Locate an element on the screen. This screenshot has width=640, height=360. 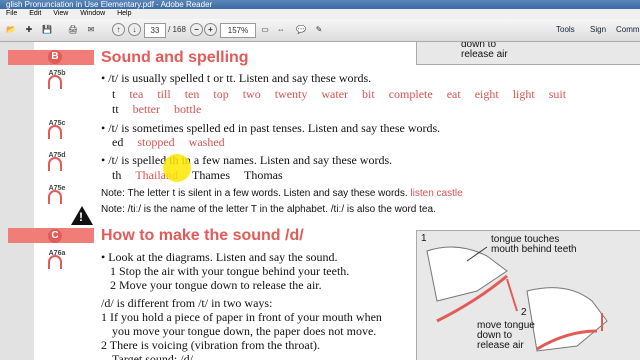
word: Thomas is located at coordinates (263, 175).